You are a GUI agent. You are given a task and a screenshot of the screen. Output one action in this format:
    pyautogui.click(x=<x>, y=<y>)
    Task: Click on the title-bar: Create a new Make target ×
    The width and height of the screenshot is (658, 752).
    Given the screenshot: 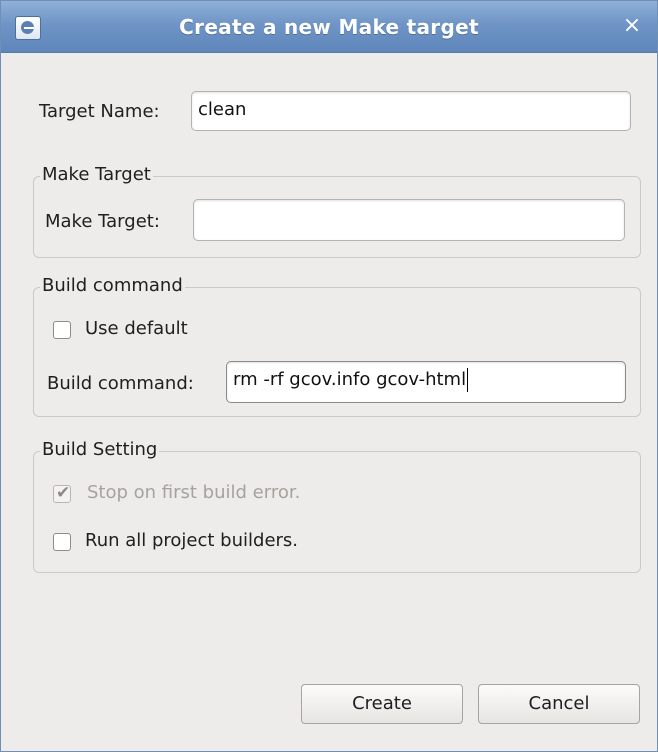 What is the action you would take?
    pyautogui.click(x=329, y=27)
    